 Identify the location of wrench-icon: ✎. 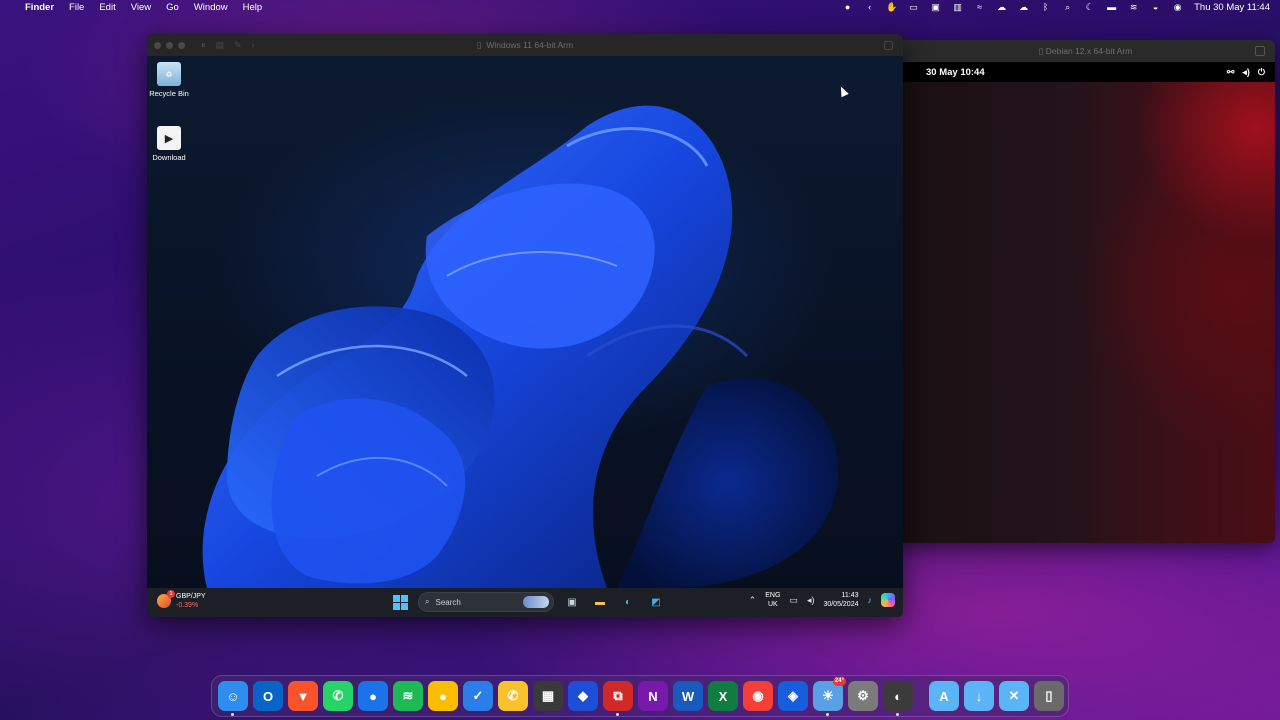
(238, 45).